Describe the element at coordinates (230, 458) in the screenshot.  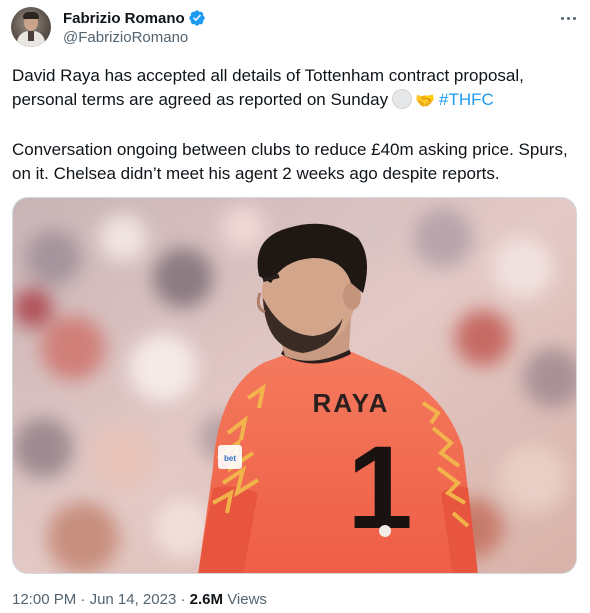
I see `sponsor-badge-text: bet` at that location.